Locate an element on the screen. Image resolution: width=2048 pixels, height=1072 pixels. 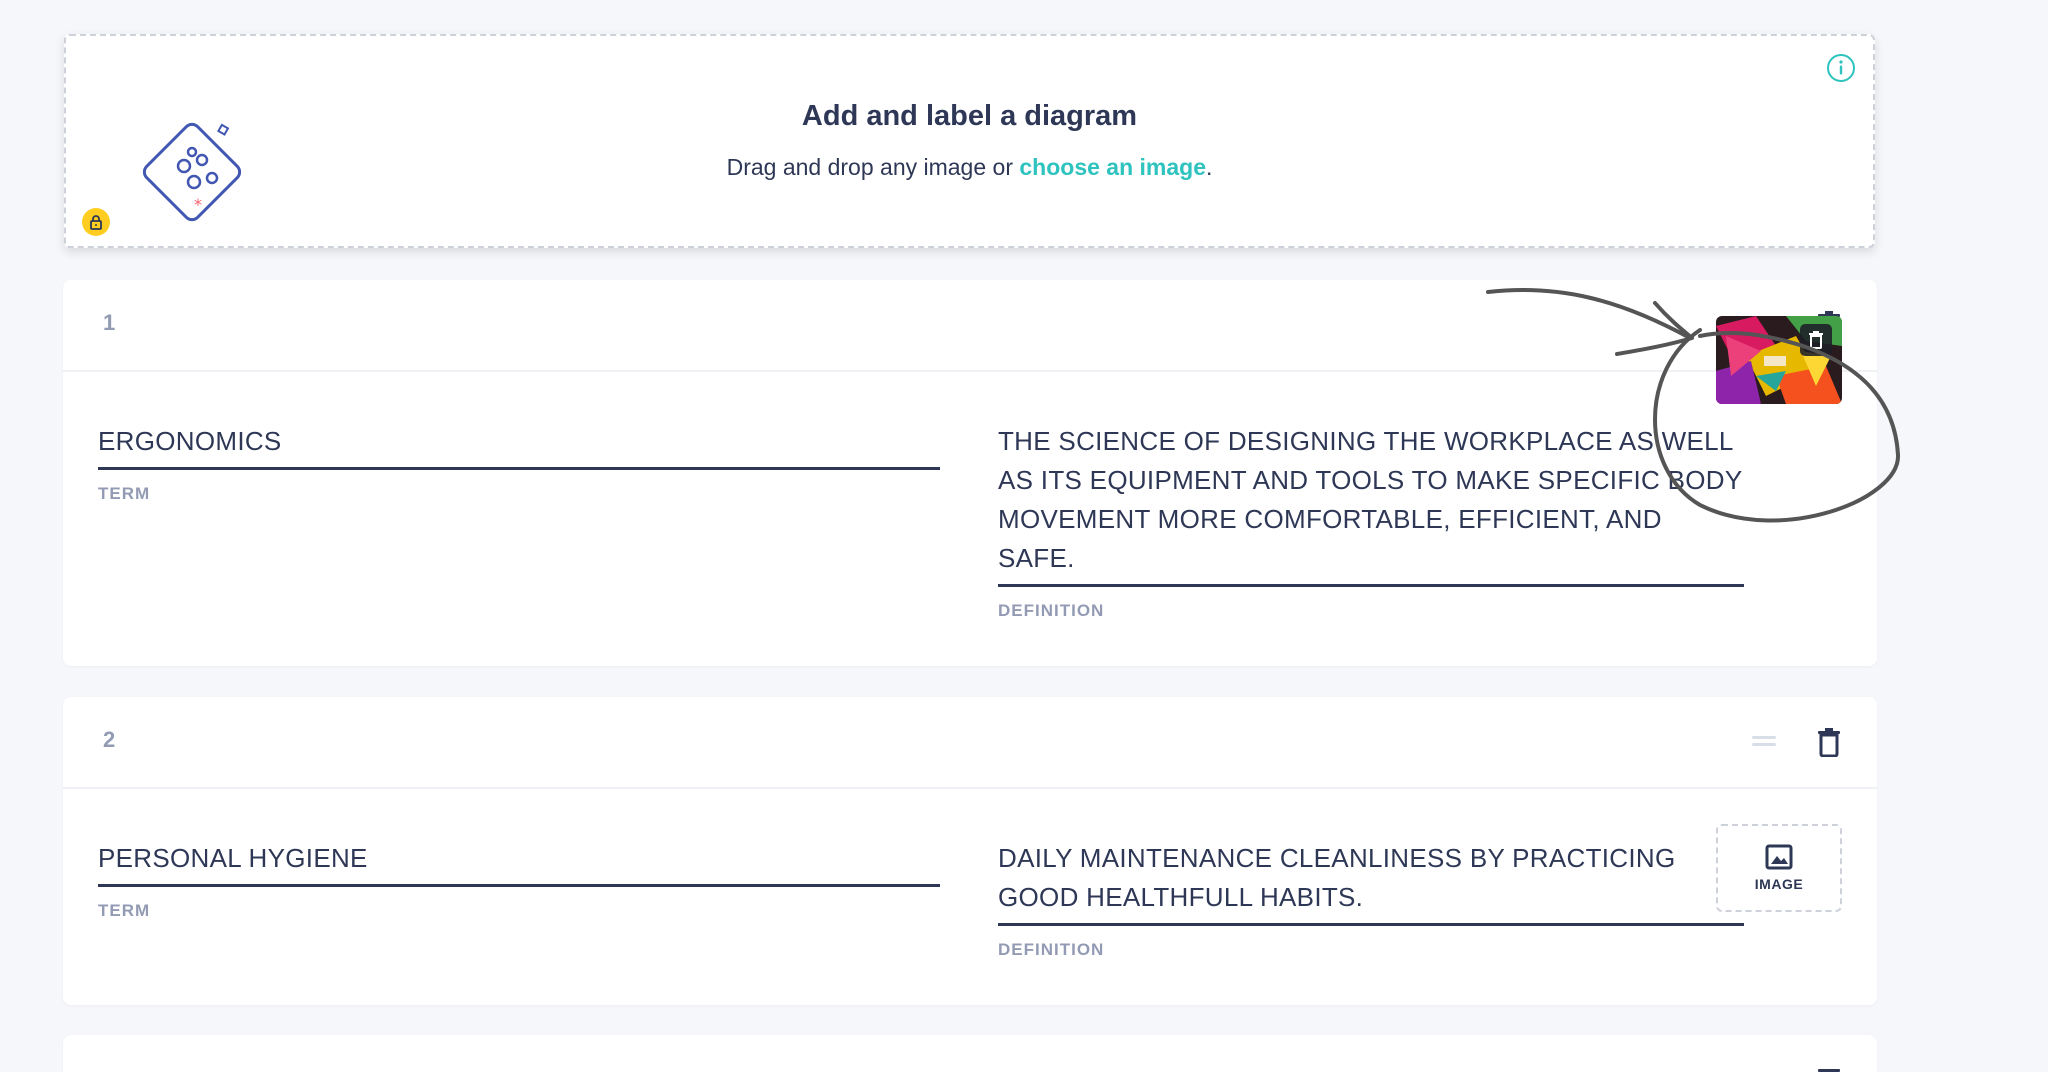
image-button-label: IMAGE is located at coordinates (1779, 884).